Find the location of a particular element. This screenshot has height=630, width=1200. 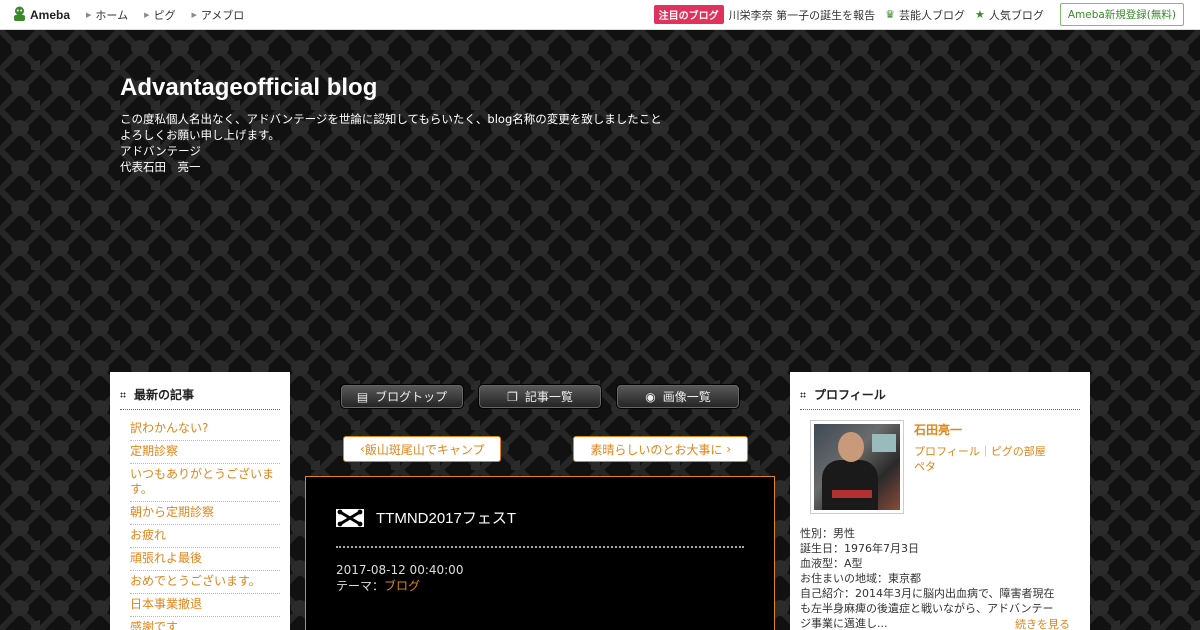

popular-blog-link: ★ 人気ブログ is located at coordinates (1009, 15).